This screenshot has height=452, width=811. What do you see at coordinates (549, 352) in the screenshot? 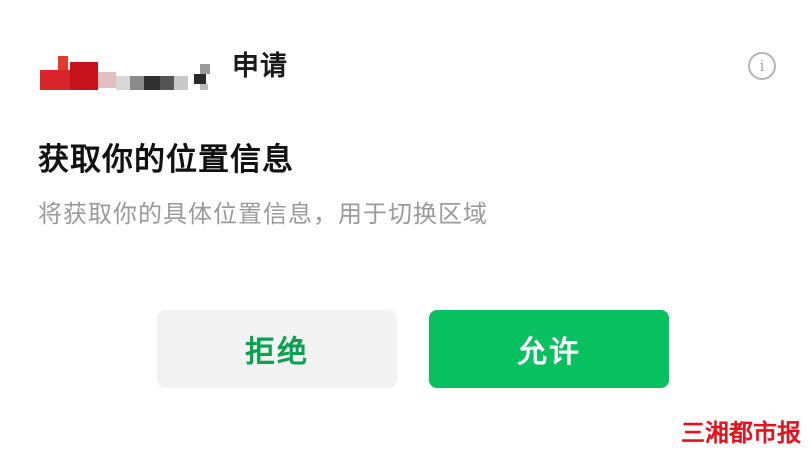
I see `allow-button-label: 允许` at bounding box center [549, 352].